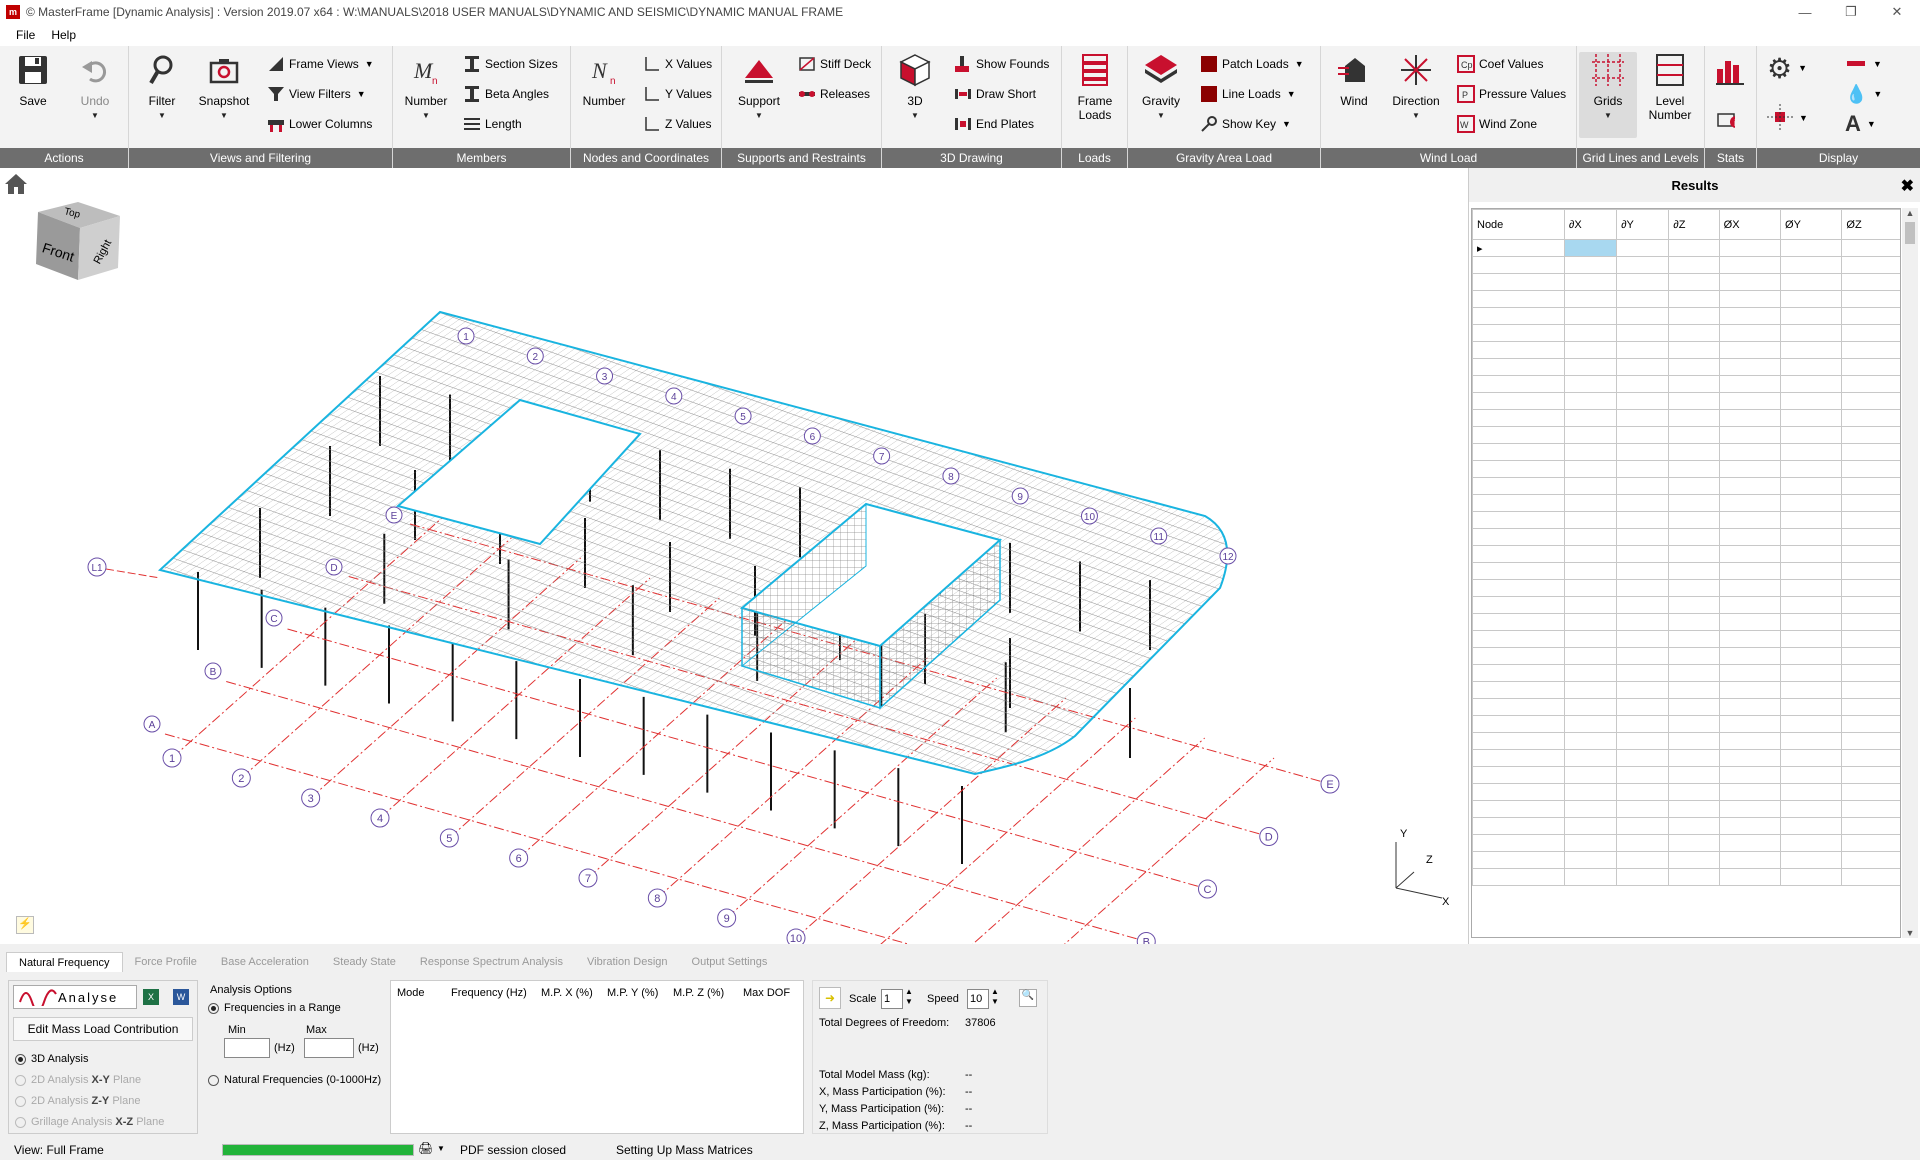 Image resolution: width=1920 pixels, height=1160 pixels. I want to click on beta-angles-button: Beta Angles, so click(506, 94).